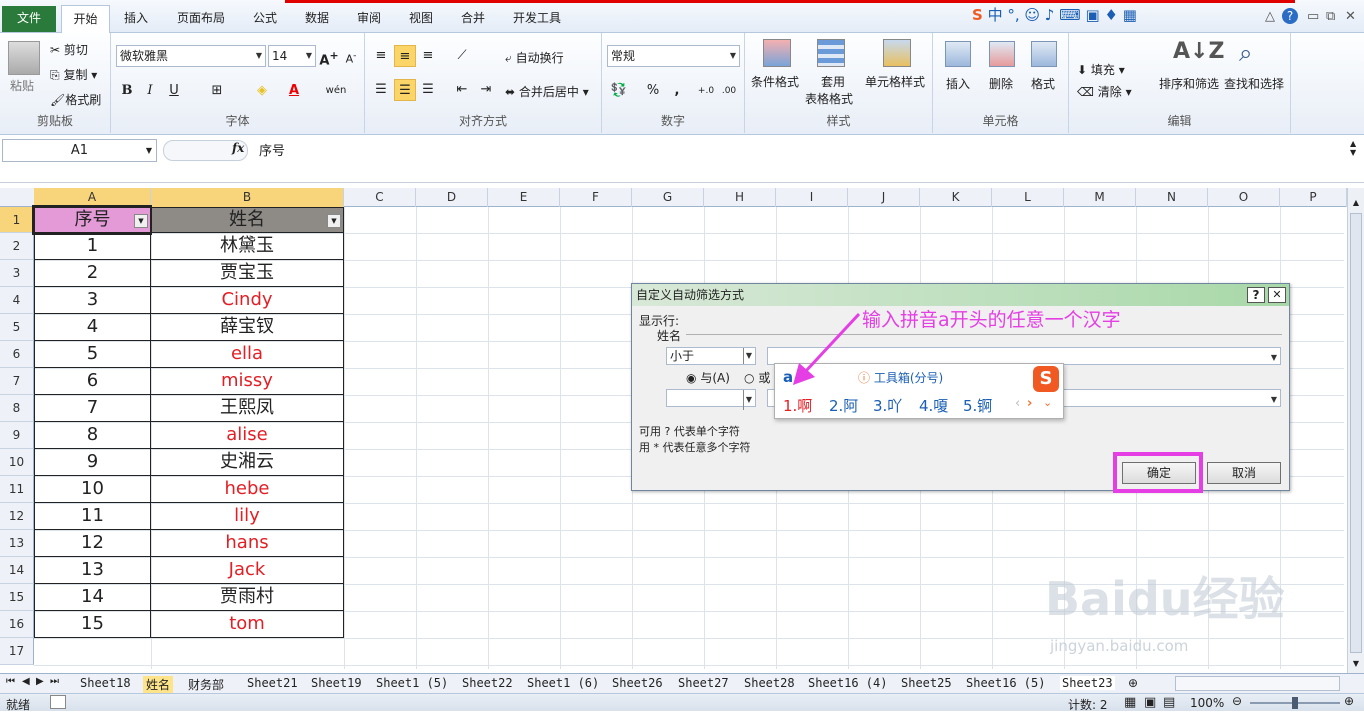  Describe the element at coordinates (1101, 69) in the screenshot. I see `fill-button: ⬇ 填充 ▾` at that location.